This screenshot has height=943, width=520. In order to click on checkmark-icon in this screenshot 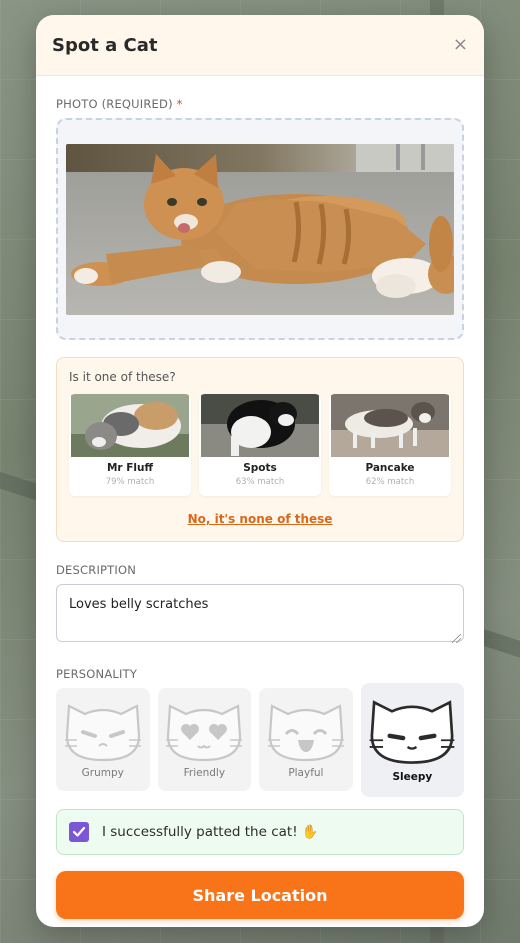, I will do `click(79, 831)`.